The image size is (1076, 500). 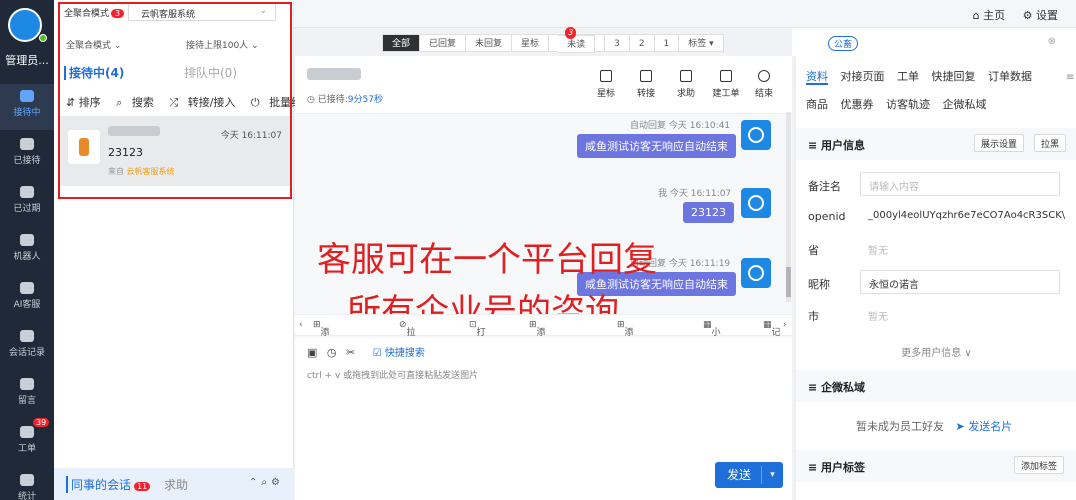 What do you see at coordinates (813, 316) in the screenshot?
I see `field-label: 市` at bounding box center [813, 316].